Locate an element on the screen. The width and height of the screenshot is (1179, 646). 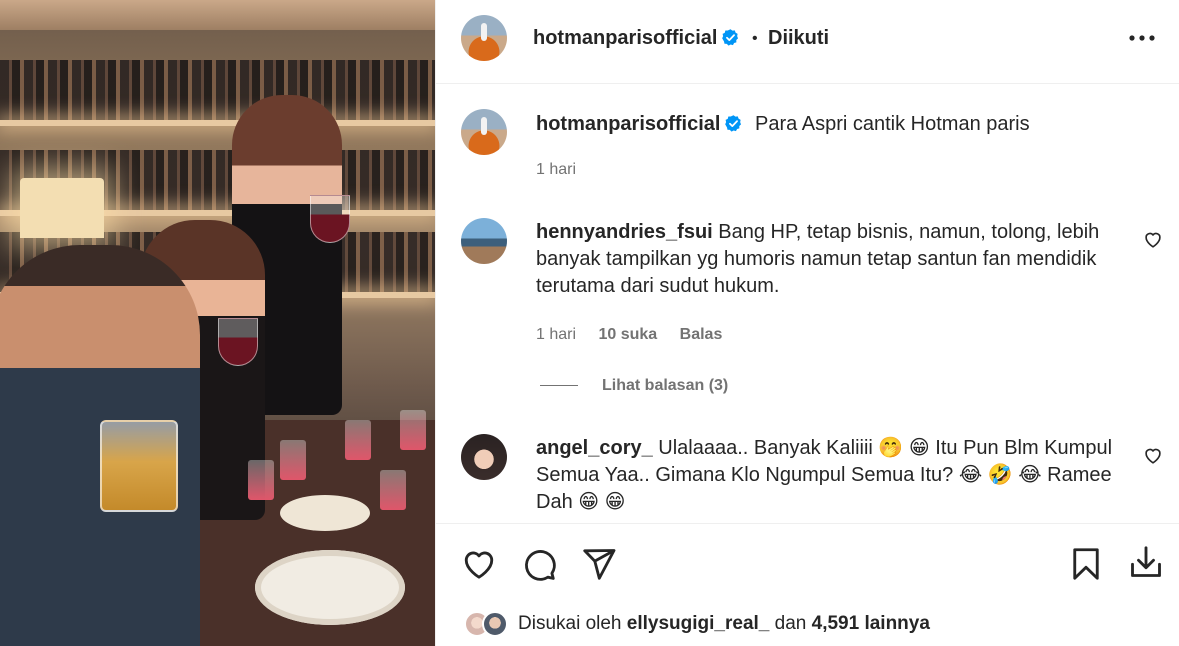
reply-button: Balas is located at coordinates (701, 334).